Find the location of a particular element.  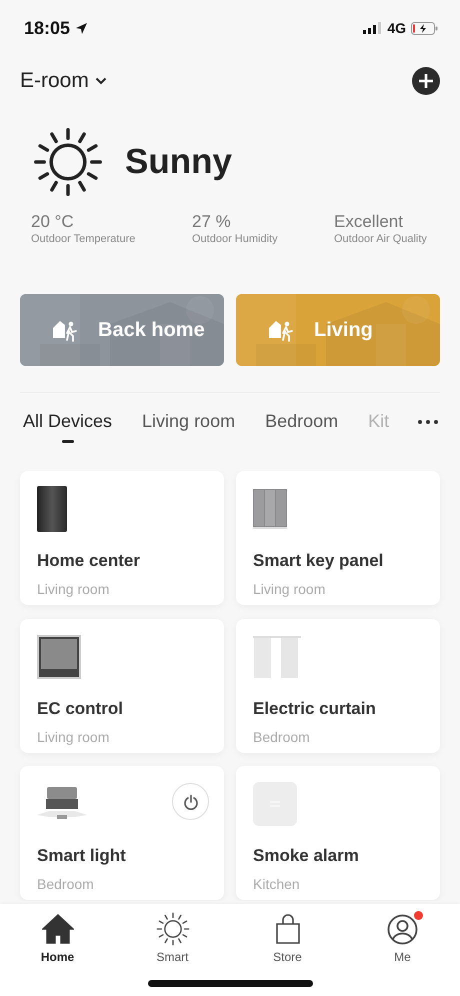

nav-tab: Home is located at coordinates (57, 934).